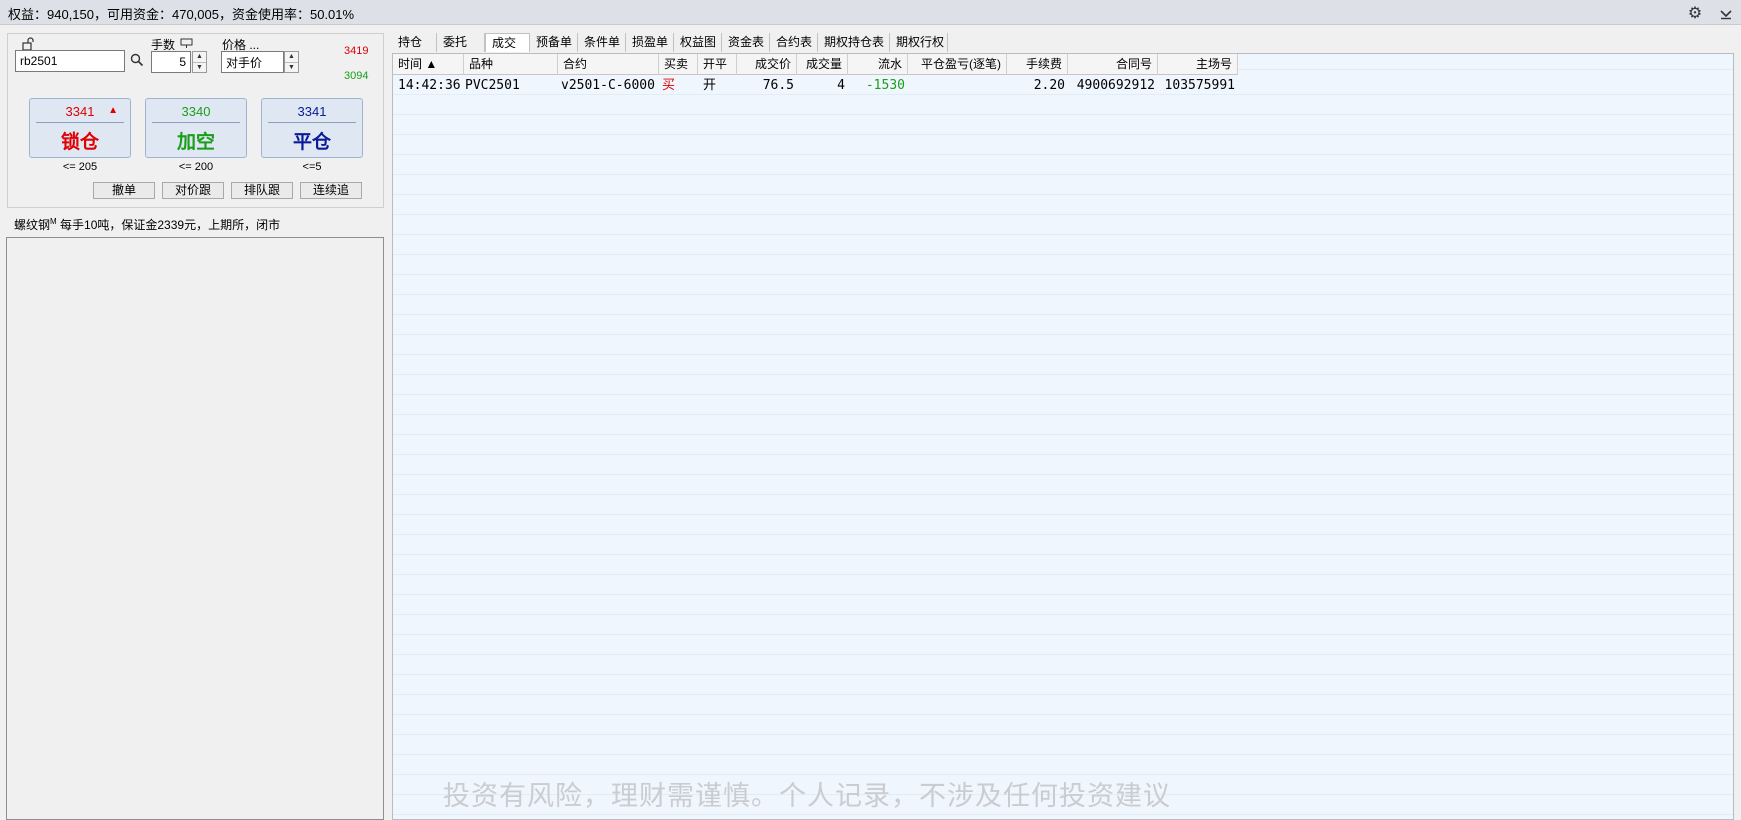 This screenshot has height=820, width=1741. What do you see at coordinates (186, 43) in the screenshot?
I see `quantity-settings-icon` at bounding box center [186, 43].